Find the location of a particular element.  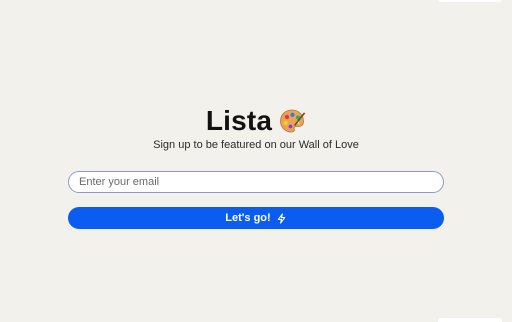

page-title: Lista is located at coordinates (239, 120).